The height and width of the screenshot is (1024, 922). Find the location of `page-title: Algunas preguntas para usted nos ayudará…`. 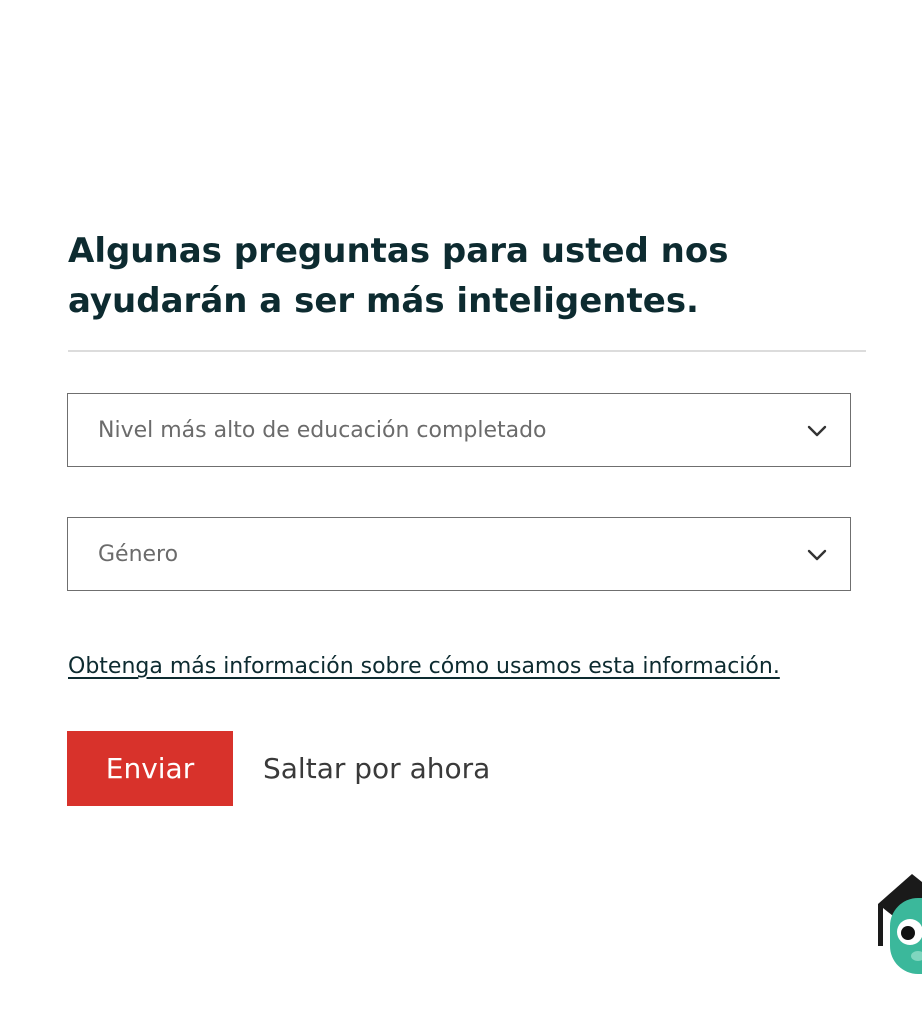

page-title: Algunas preguntas para usted nos ayudará… is located at coordinates (398, 276).